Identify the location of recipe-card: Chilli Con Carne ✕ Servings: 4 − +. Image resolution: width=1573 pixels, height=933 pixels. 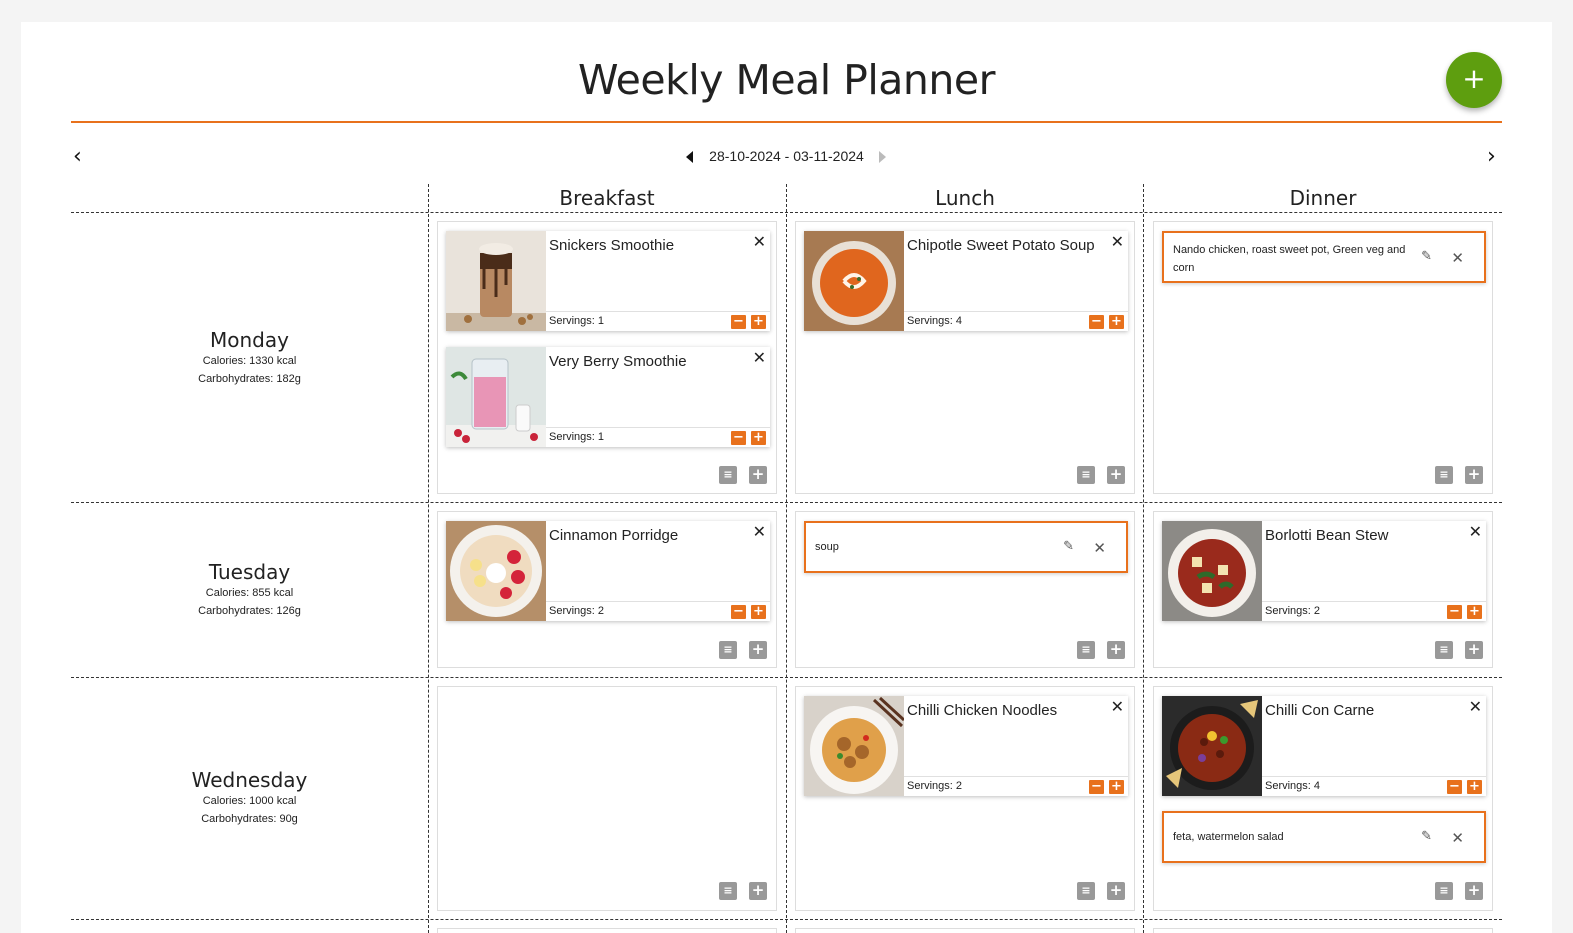
(1324, 746).